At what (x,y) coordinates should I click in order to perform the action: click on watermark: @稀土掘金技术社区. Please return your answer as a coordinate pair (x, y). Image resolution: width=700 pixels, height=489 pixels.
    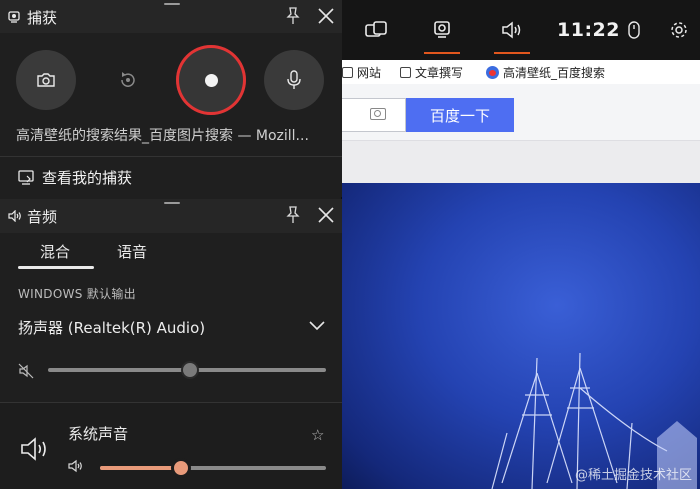
    Looking at the image, I should click on (633, 475).